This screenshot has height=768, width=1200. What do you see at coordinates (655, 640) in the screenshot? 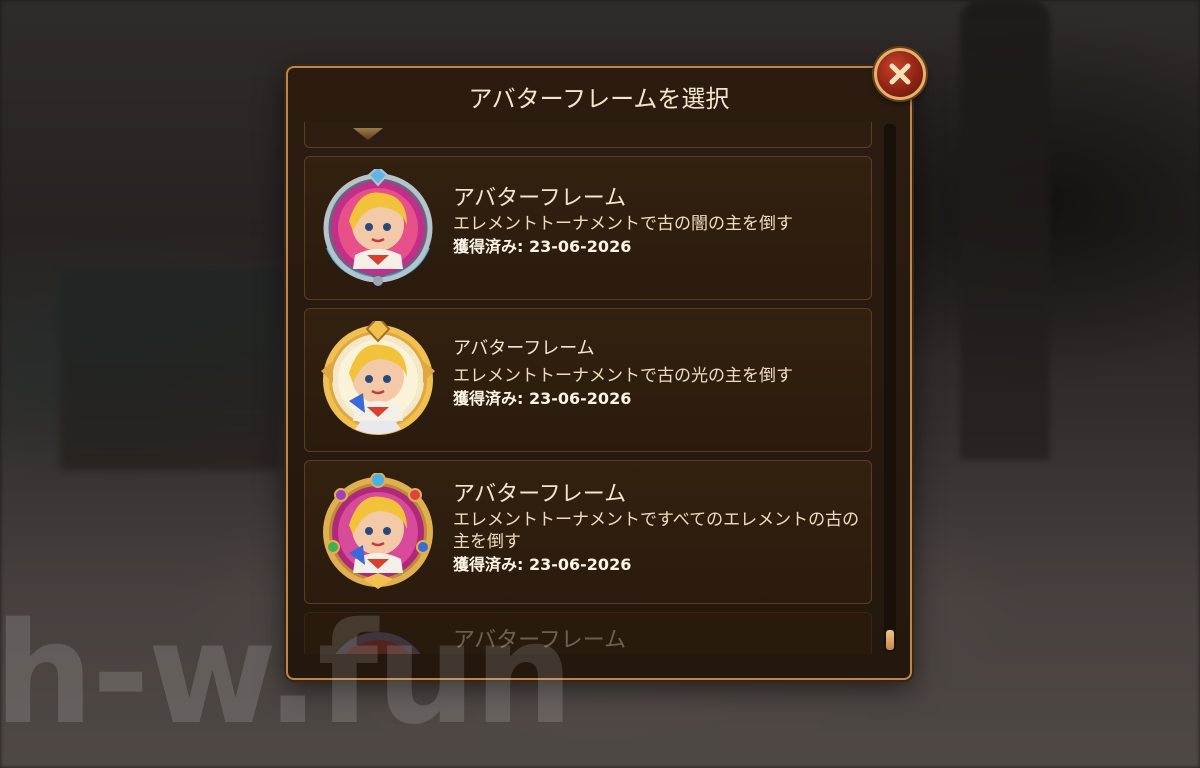
I see `frame-card-text: アバターフレーム` at bounding box center [655, 640].